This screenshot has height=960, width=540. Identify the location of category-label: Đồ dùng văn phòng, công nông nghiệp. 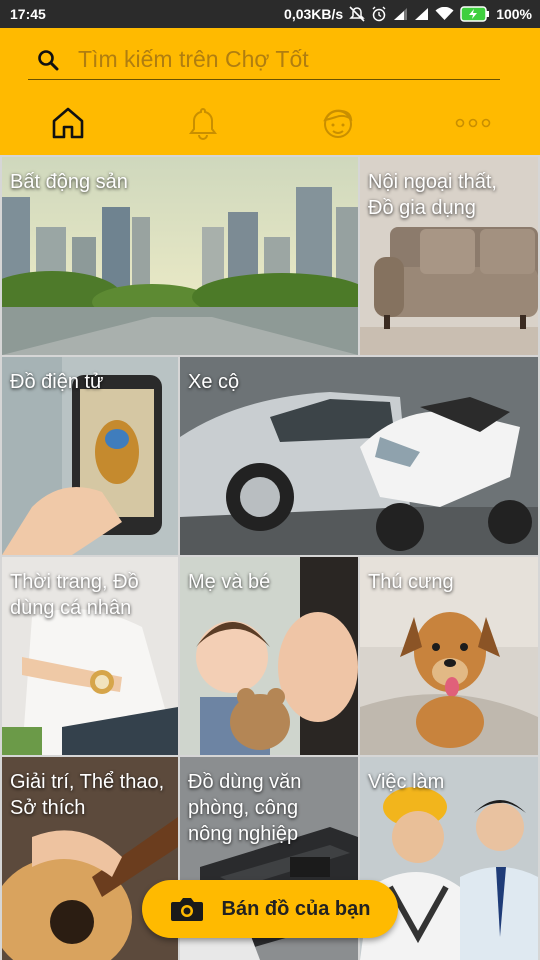
(245, 808).